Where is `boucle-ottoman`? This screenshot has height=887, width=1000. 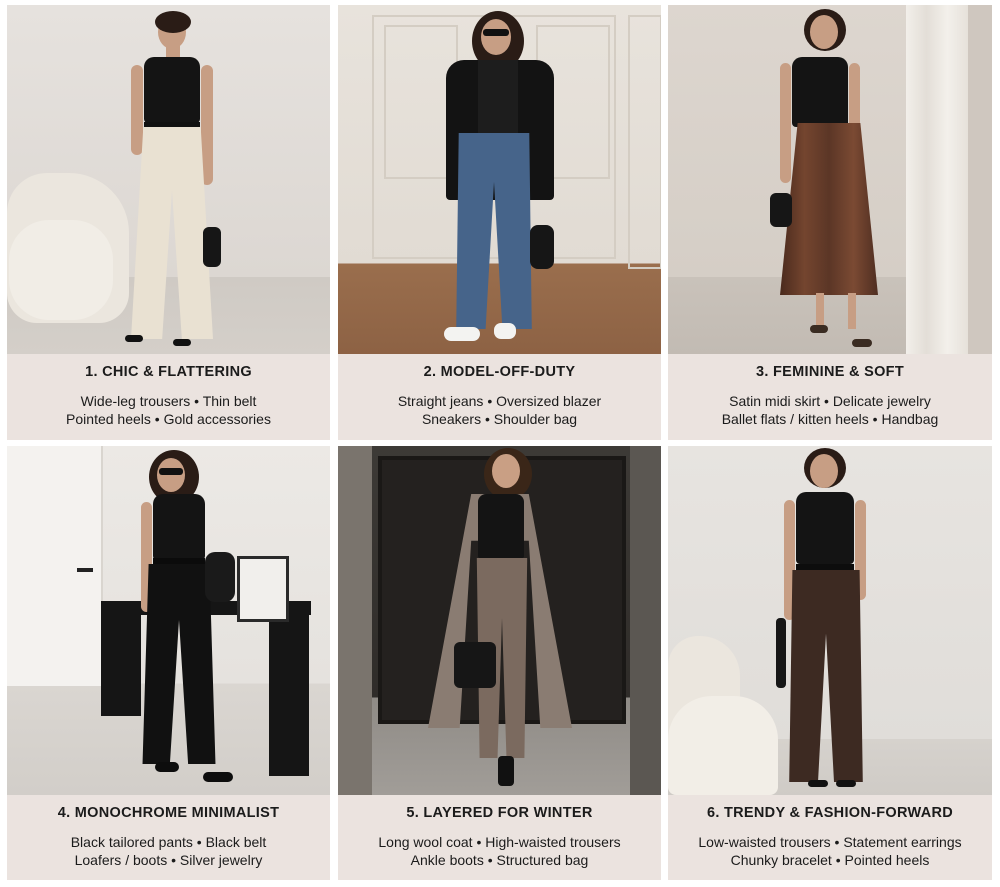
boucle-ottoman is located at coordinates (723, 745).